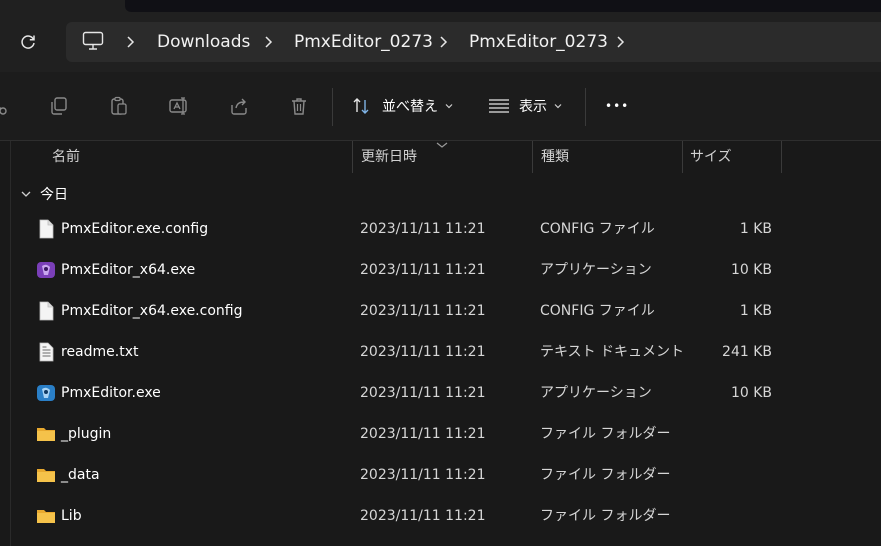 The image size is (881, 546). I want to click on file-name: Lib, so click(71, 516).